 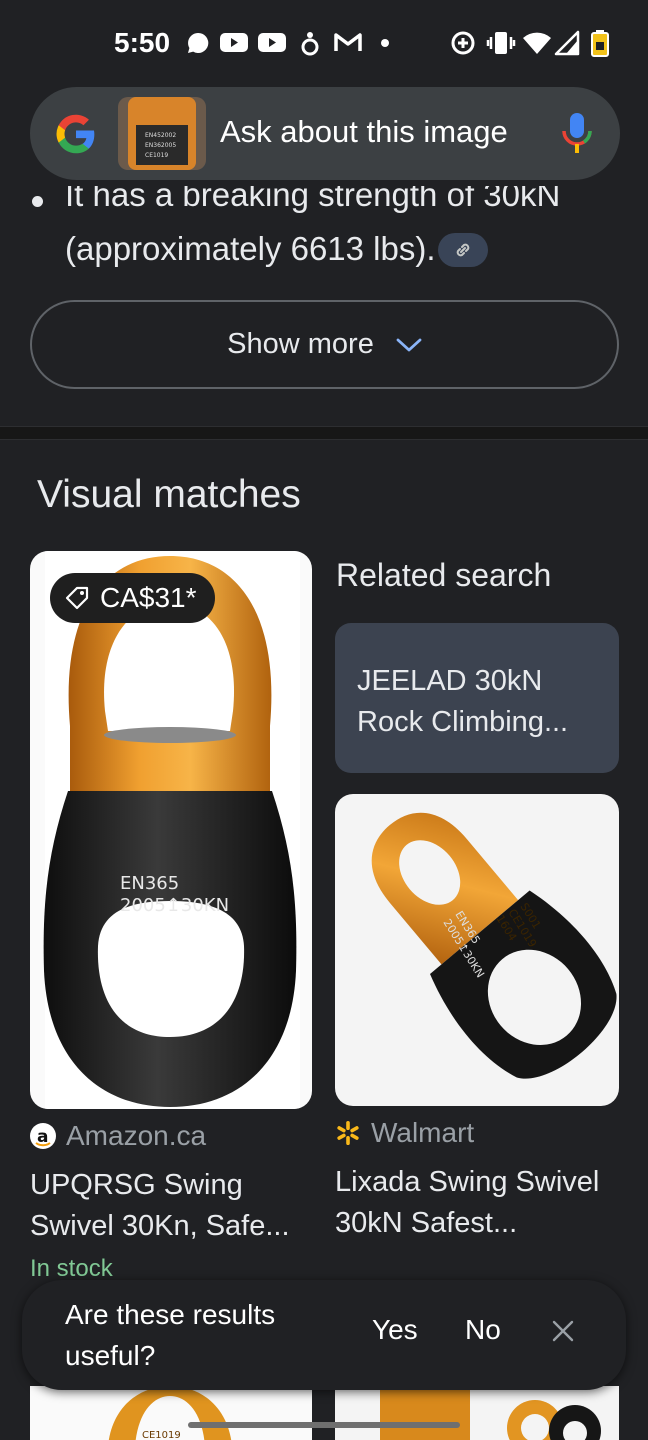 What do you see at coordinates (324, 433) in the screenshot?
I see `section-divider` at bounding box center [324, 433].